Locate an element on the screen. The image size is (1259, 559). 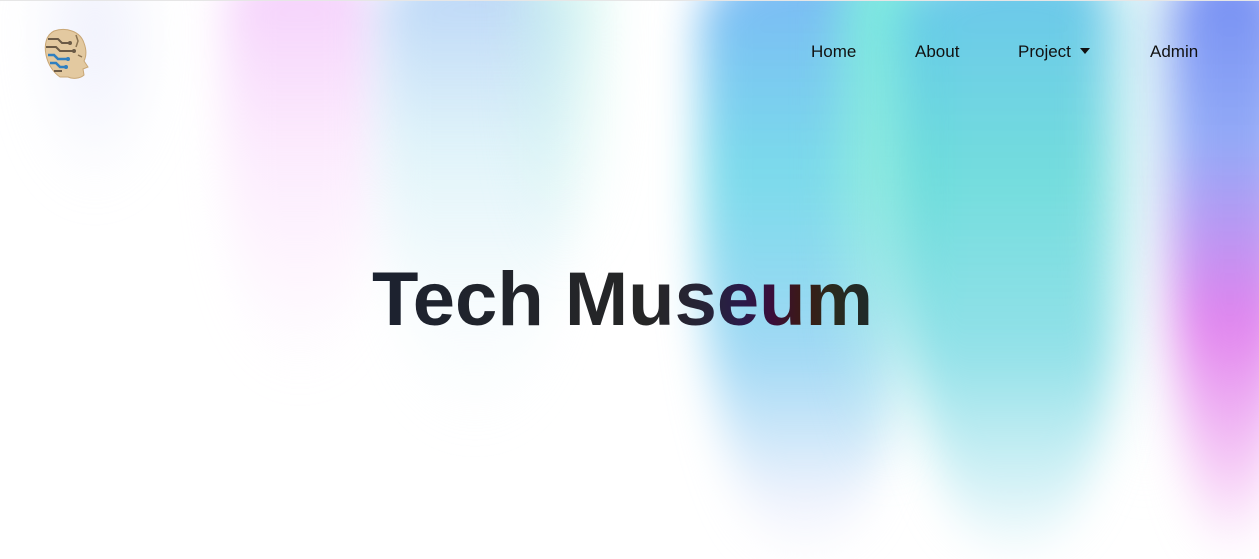
nav-admin-link: Admin is located at coordinates (1174, 52).